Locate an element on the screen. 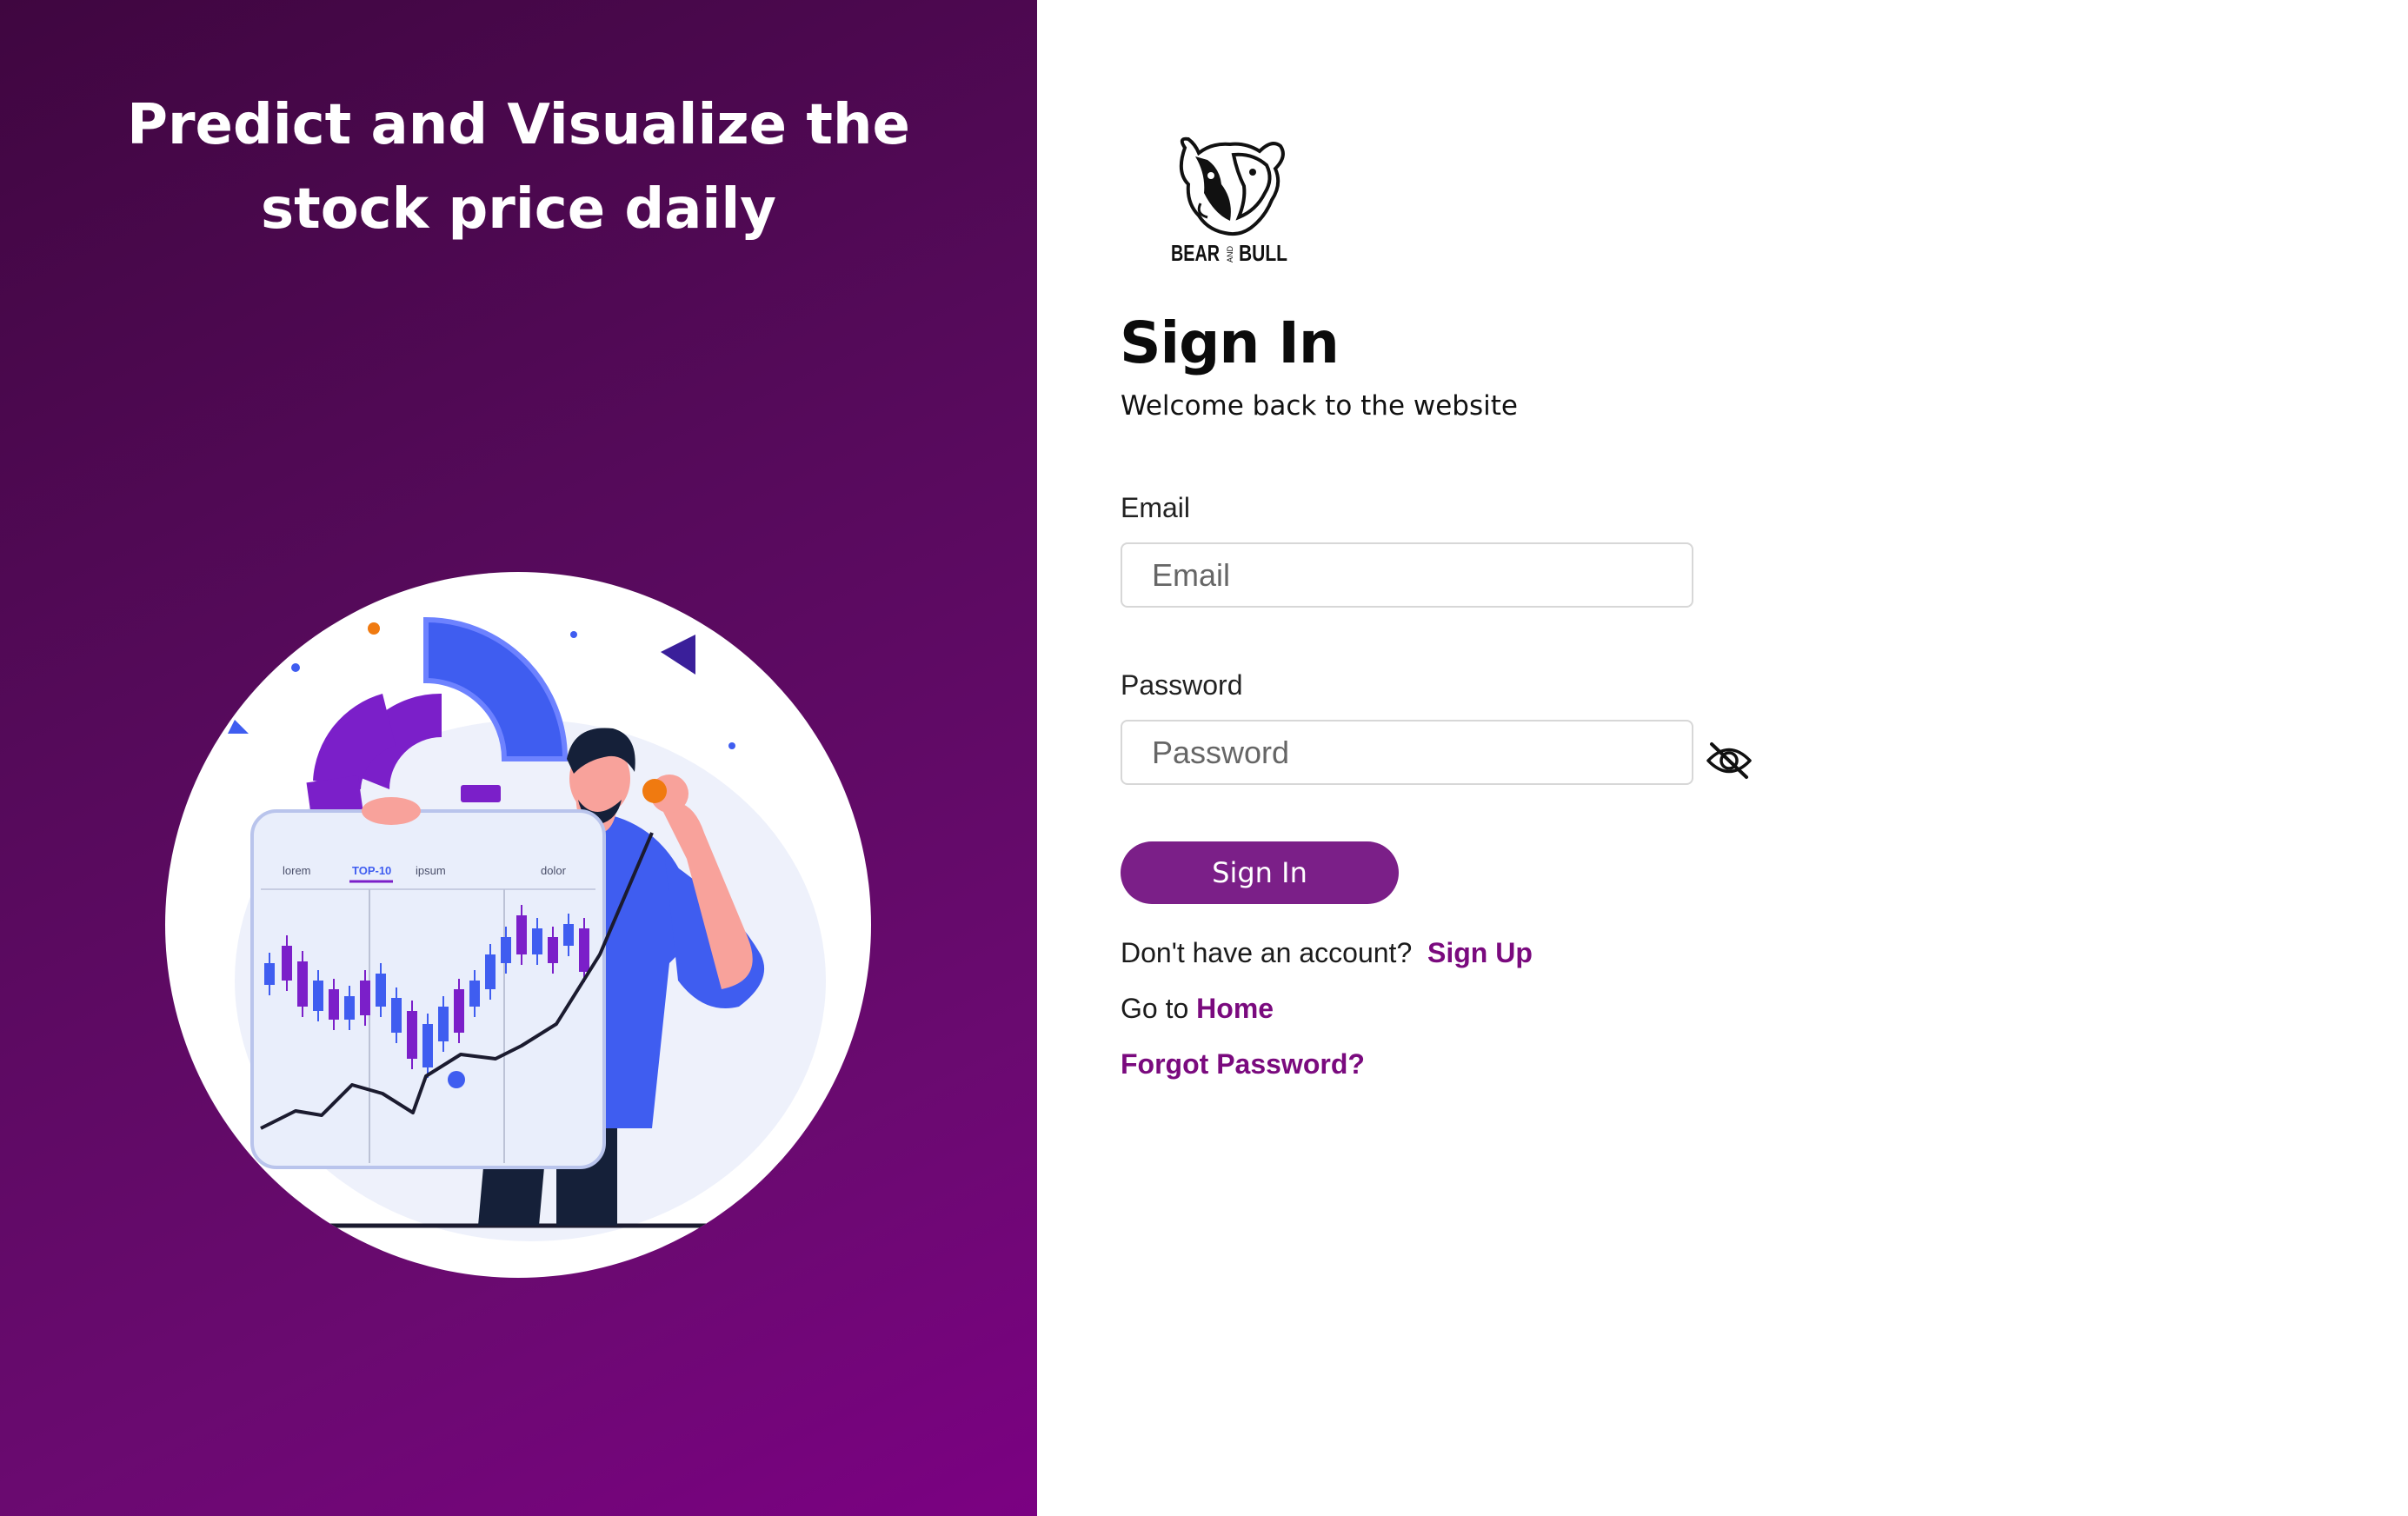 The width and height of the screenshot is (2408, 1516). hero-title-line-2: stock price daily is located at coordinates (518, 209).